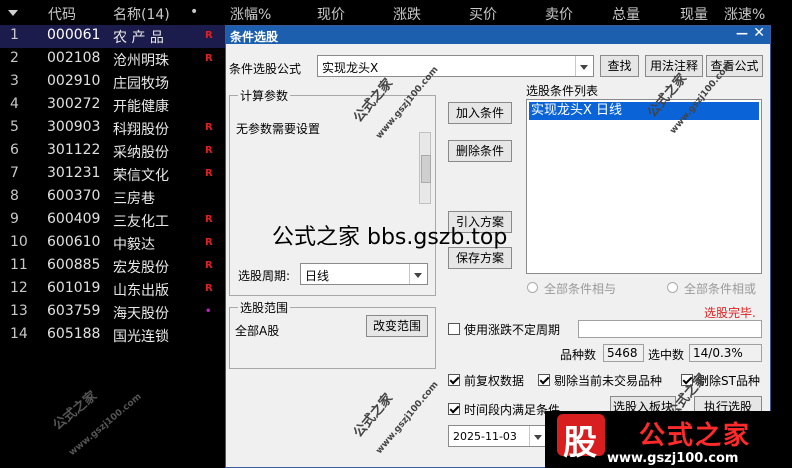 This screenshot has height=468, width=792. I want to click on find-button: 查找, so click(619, 66).